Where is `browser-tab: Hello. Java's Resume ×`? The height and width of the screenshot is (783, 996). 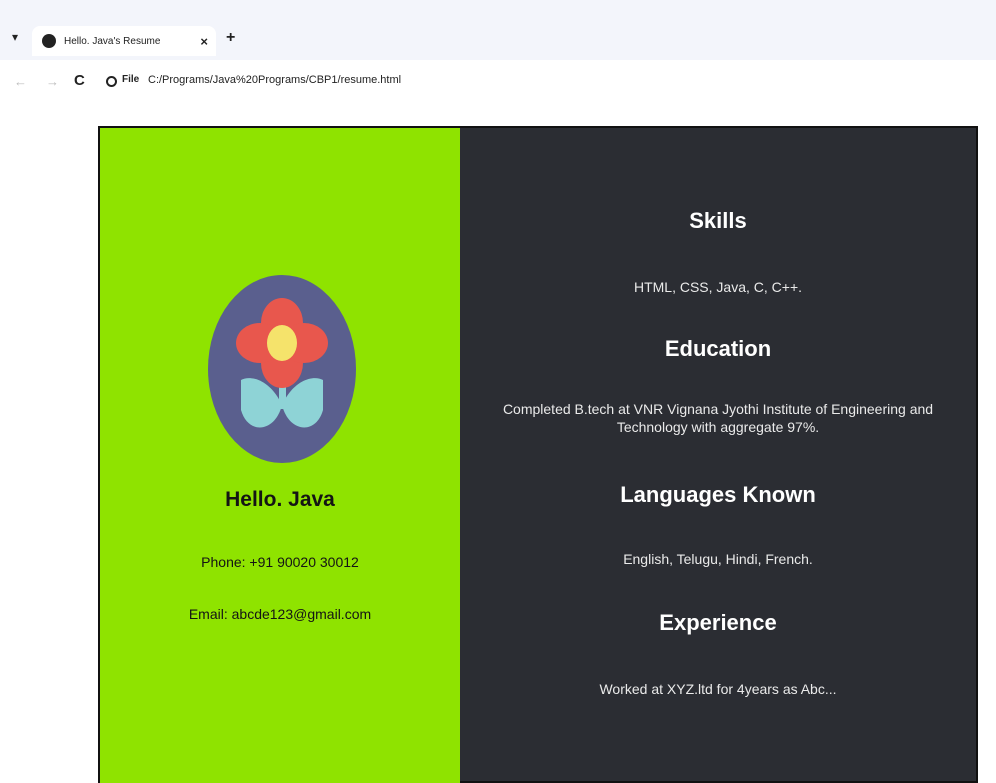 browser-tab: Hello. Java's Resume × is located at coordinates (124, 41).